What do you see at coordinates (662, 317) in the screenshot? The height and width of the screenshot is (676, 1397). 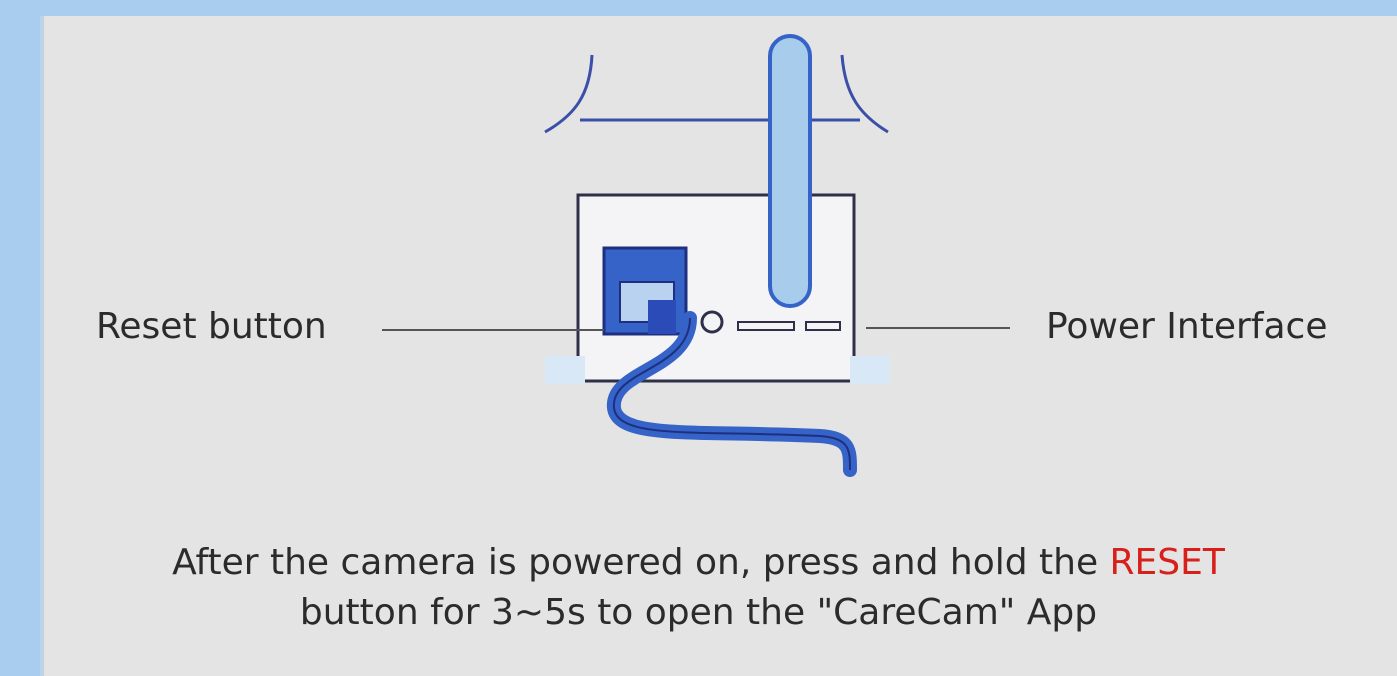 I see `reset-pin` at bounding box center [662, 317].